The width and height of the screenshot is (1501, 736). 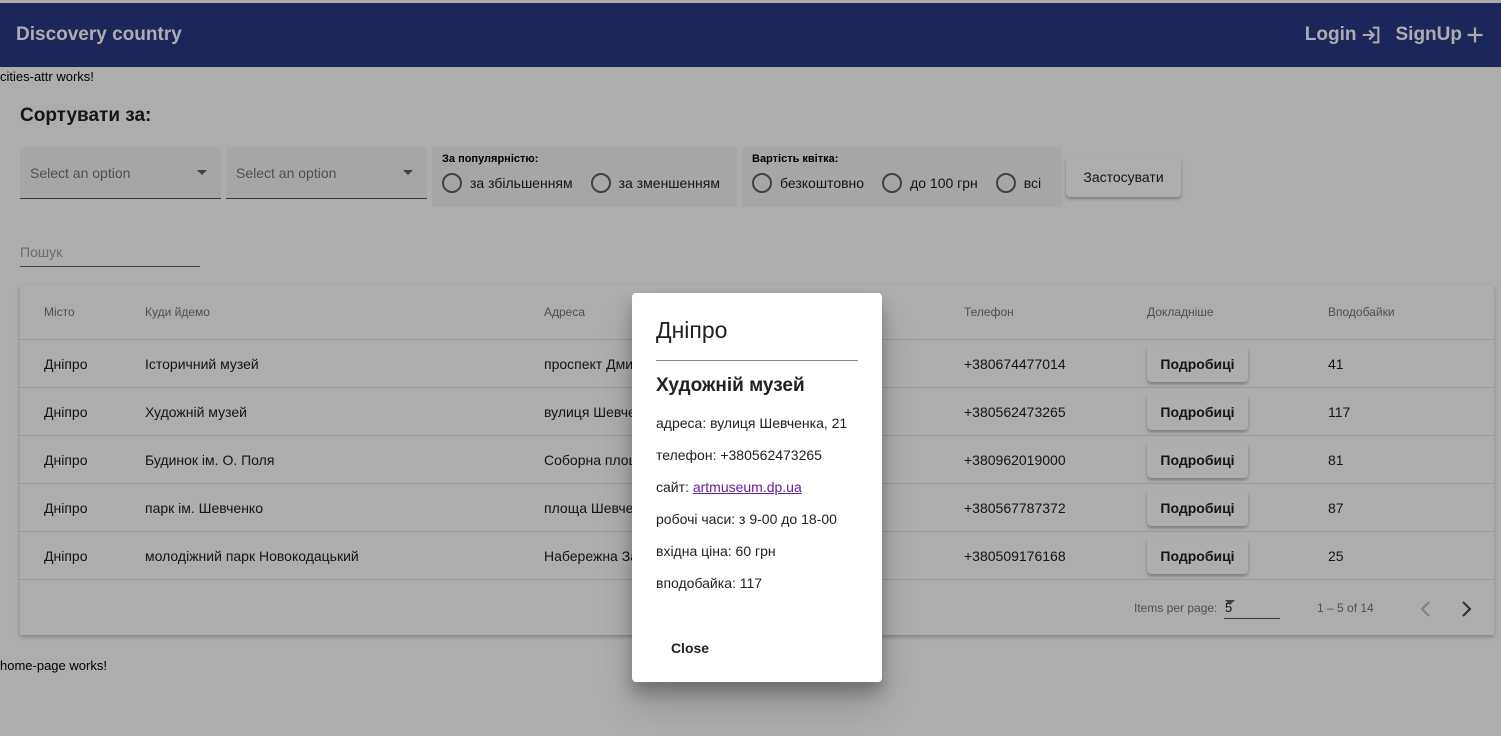 I want to click on dialog-title: Дніпро, so click(x=757, y=339).